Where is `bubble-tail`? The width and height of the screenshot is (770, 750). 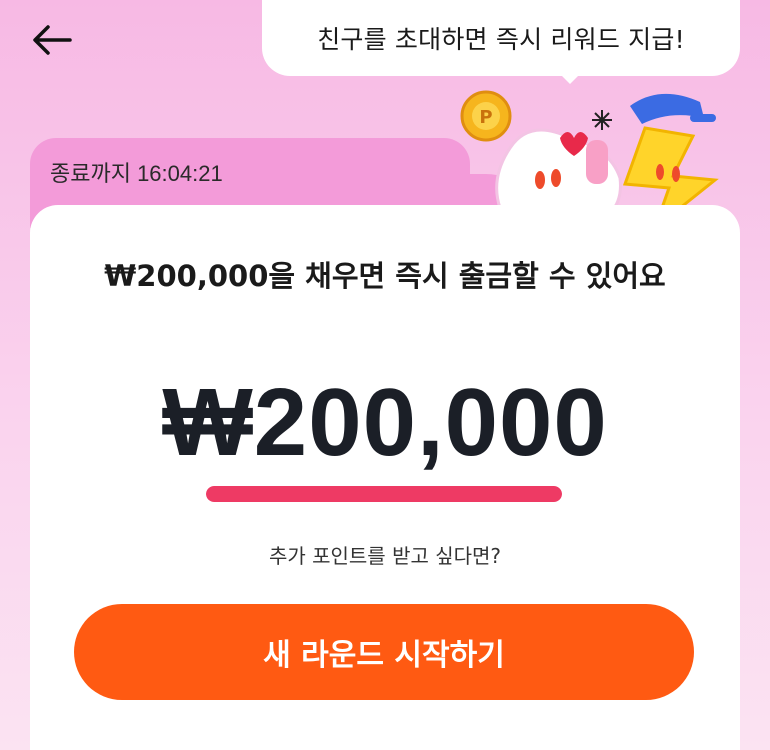 bubble-tail is located at coordinates (570, 79).